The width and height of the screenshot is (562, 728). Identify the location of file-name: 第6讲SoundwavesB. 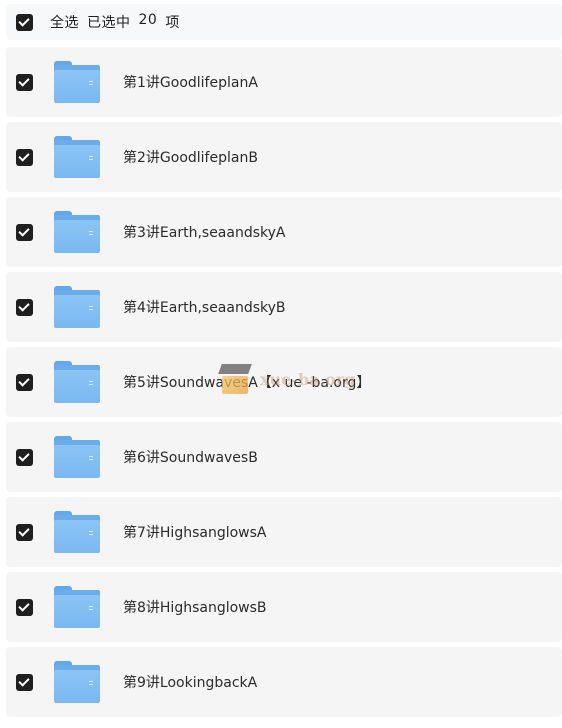
(190, 457).